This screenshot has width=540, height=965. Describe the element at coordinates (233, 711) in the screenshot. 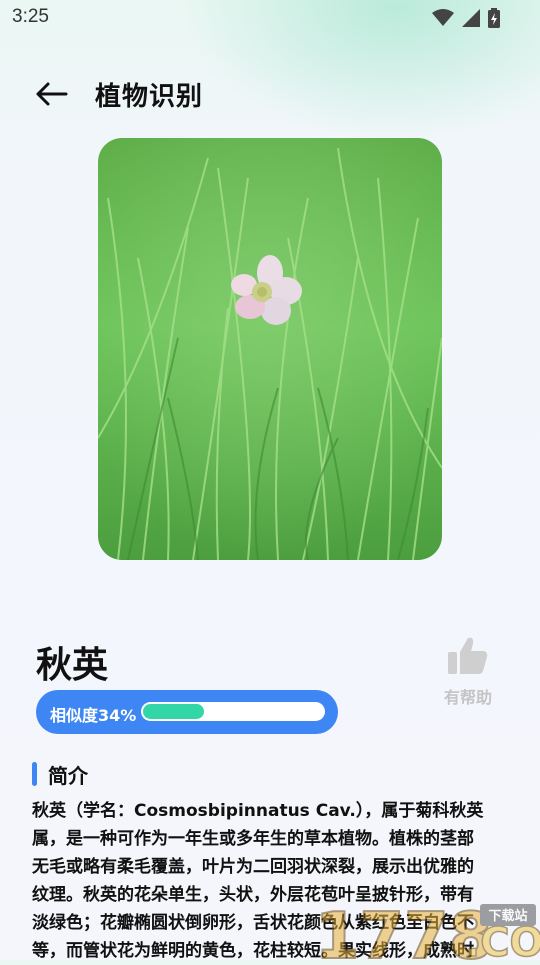

I see `similarity-track` at that location.